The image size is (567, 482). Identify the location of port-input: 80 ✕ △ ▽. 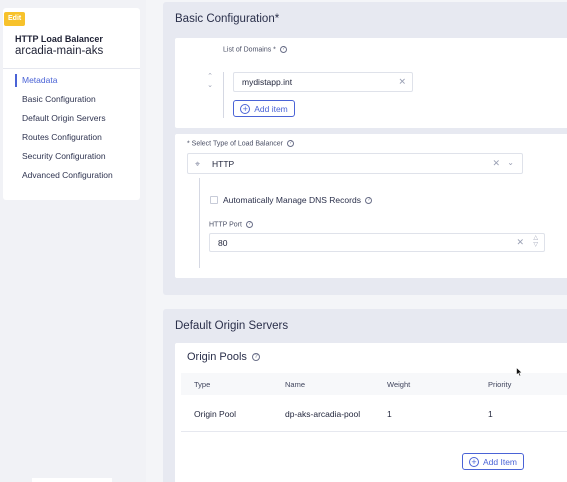
(377, 242).